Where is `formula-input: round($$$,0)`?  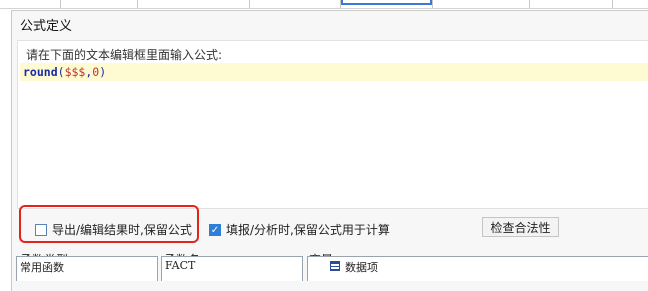
formula-input: round($$$,0) is located at coordinates (334, 72).